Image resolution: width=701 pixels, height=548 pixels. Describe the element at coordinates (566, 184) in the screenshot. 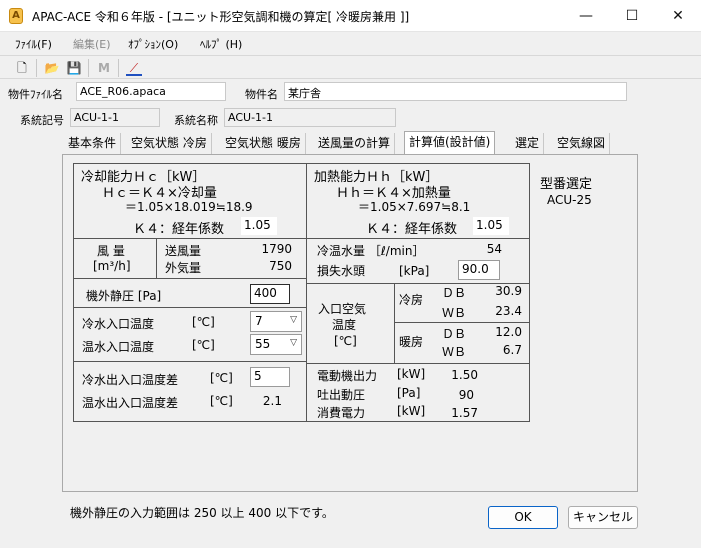

I see `model-selection-label: 型番選定` at that location.